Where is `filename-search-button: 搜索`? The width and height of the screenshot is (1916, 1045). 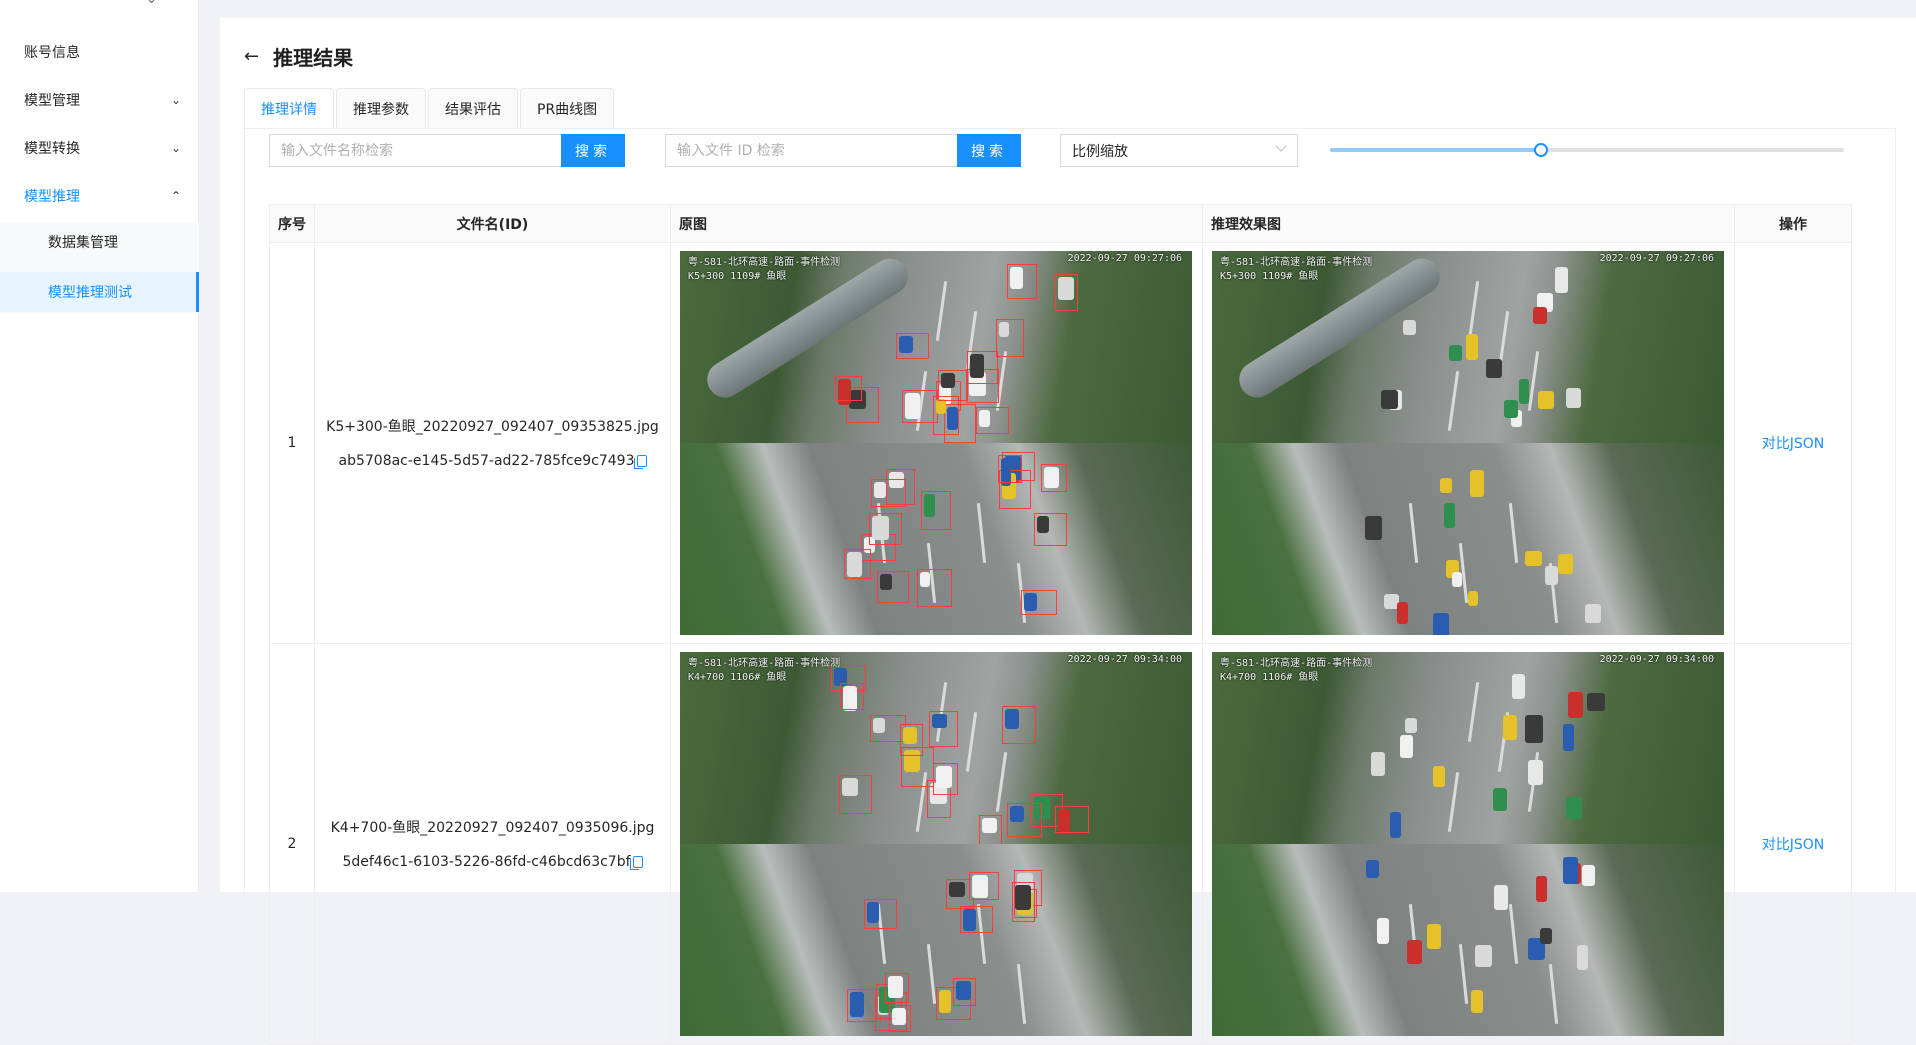
filename-search-button: 搜索 is located at coordinates (593, 150).